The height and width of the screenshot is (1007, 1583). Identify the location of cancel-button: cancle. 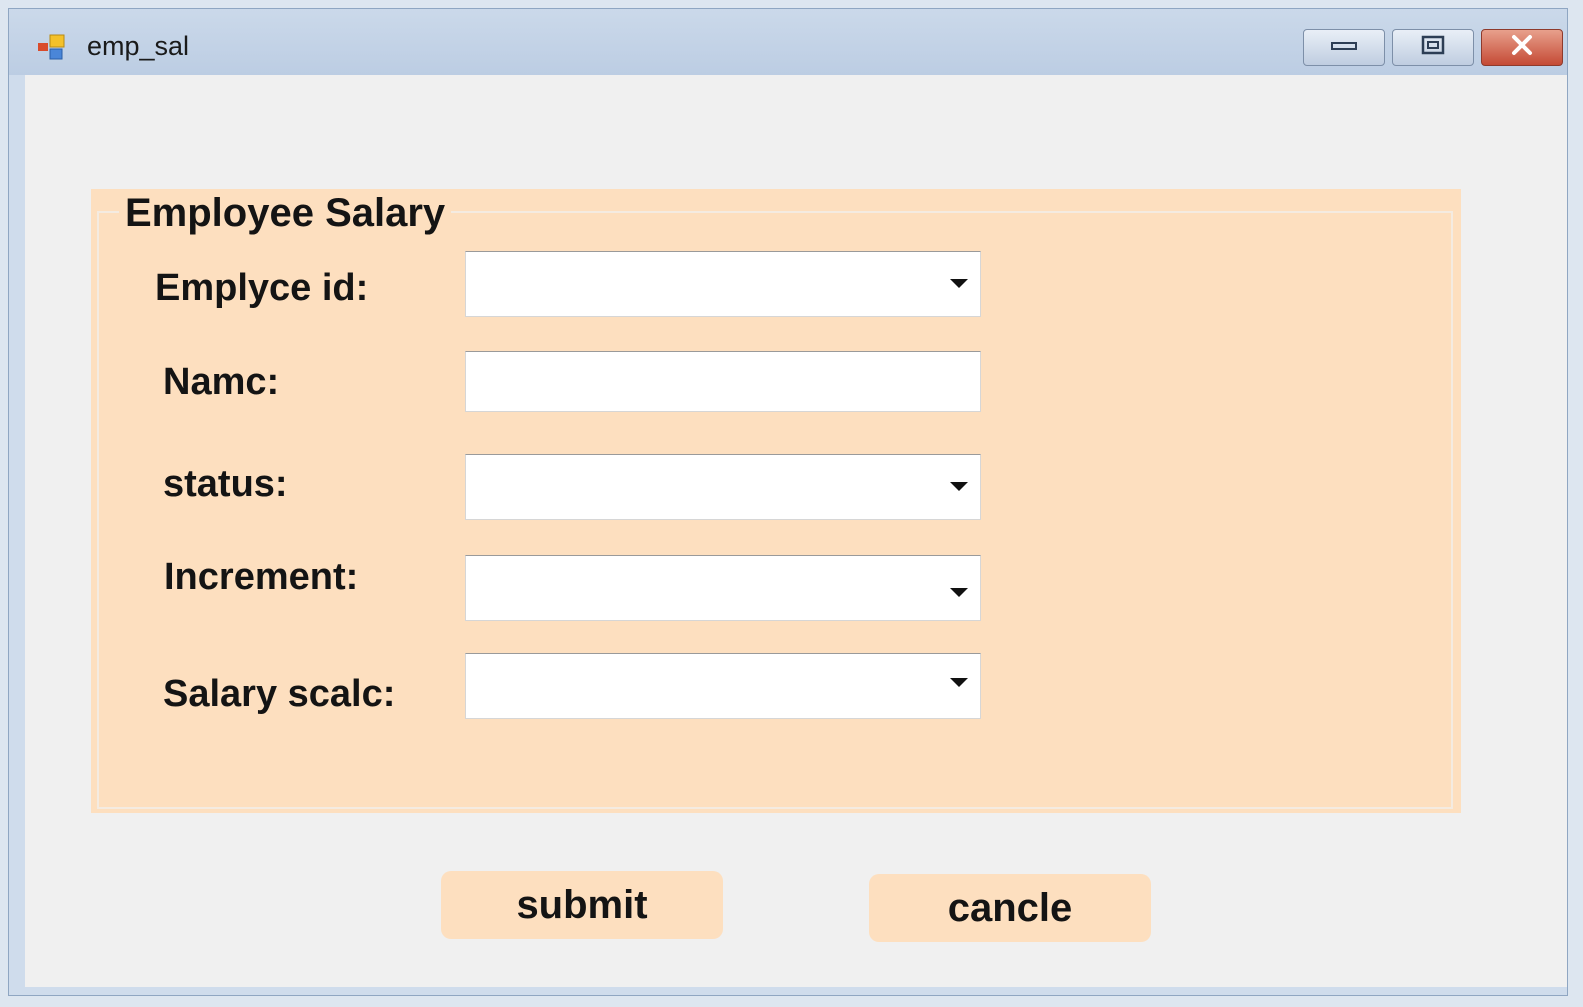
(1010, 908).